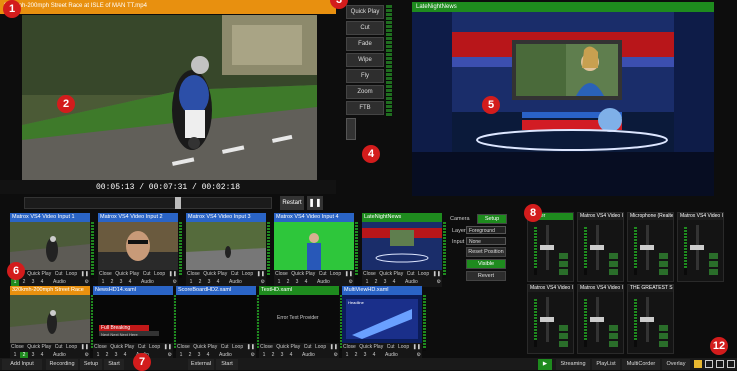 This screenshot has height=371, width=737. Describe the element at coordinates (148, 203) in the screenshot. I see `preview-scrub-bar` at that location.